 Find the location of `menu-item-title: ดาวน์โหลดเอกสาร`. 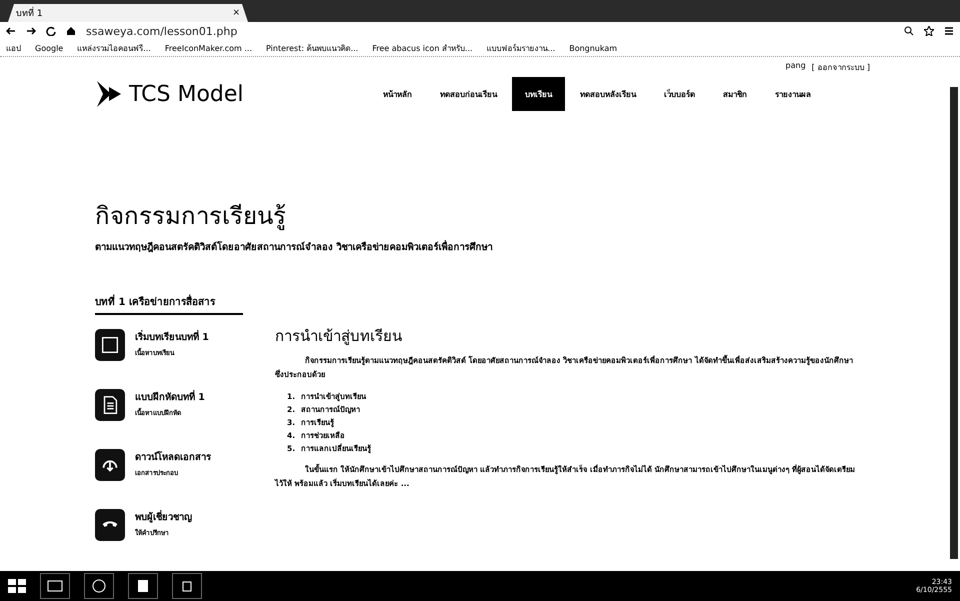

menu-item-title: ดาวน์โหลดเอกสาร is located at coordinates (173, 456).